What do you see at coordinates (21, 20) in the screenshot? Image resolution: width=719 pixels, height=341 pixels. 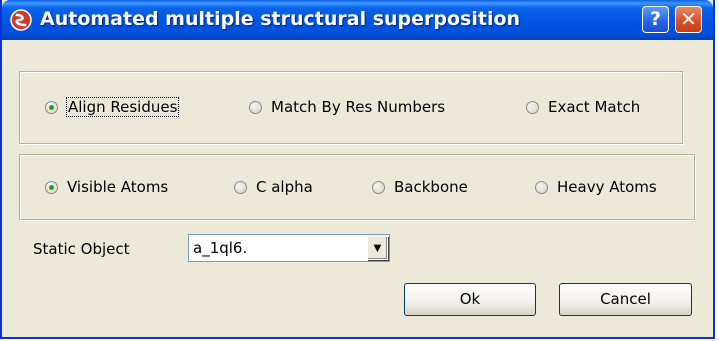 I see `app-logo-icon` at bounding box center [21, 20].